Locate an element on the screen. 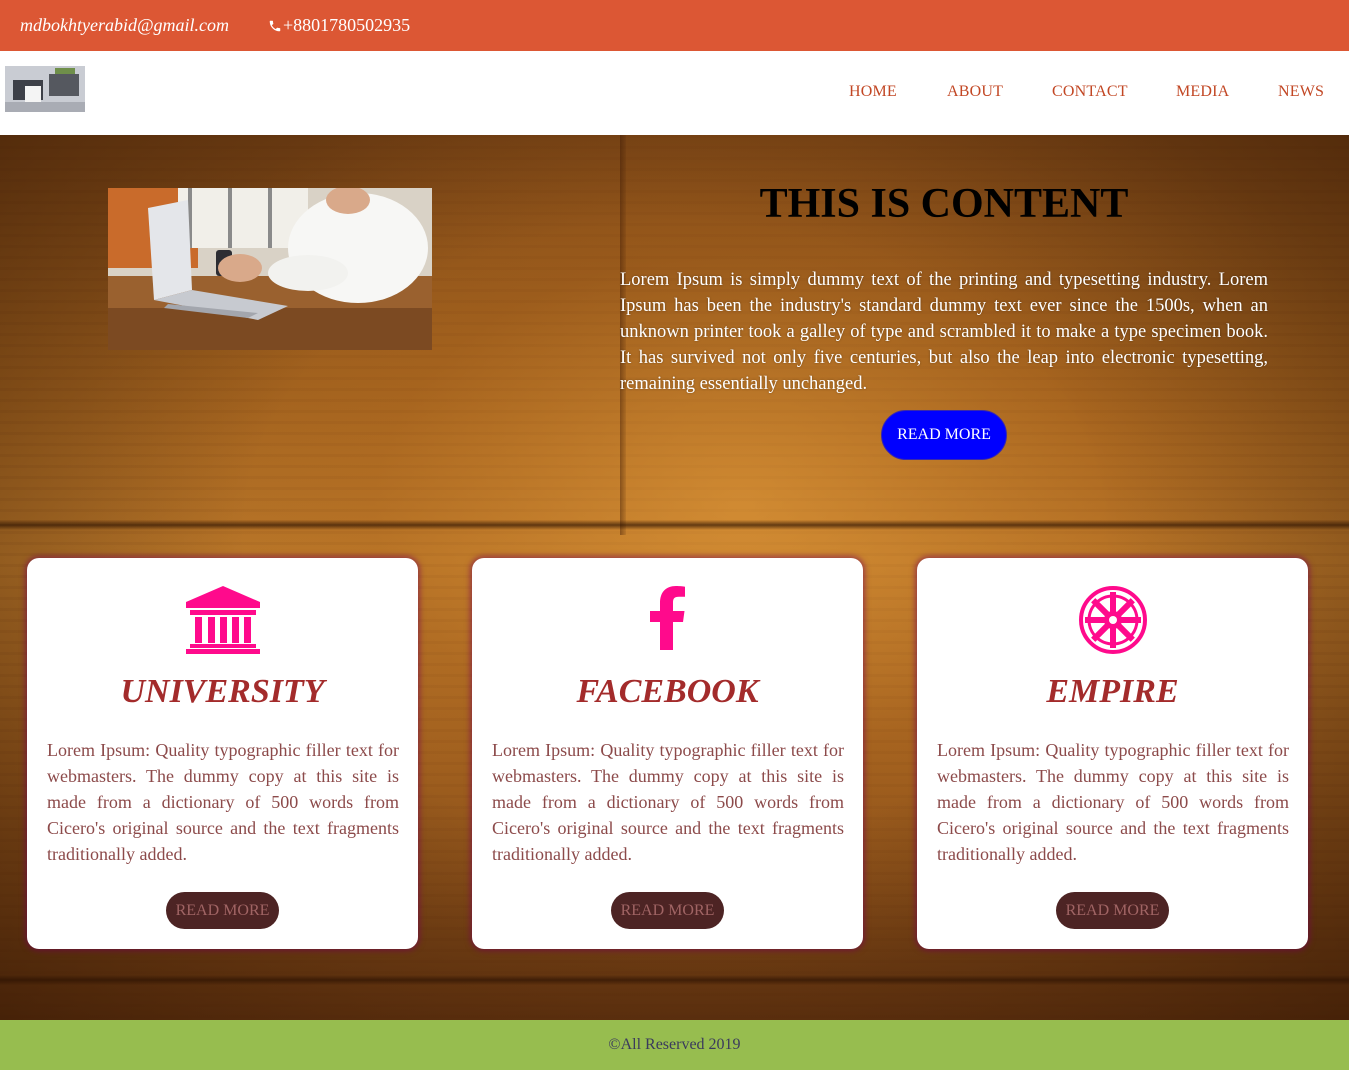  contact-phone: +8801780502935 is located at coordinates (339, 25).